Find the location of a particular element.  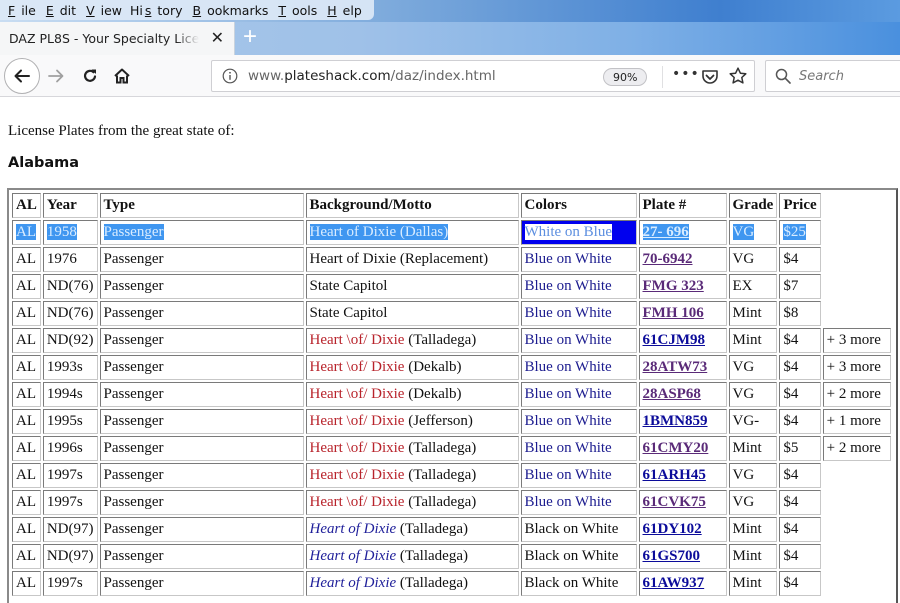

plate-link: 61AW937 is located at coordinates (674, 583).